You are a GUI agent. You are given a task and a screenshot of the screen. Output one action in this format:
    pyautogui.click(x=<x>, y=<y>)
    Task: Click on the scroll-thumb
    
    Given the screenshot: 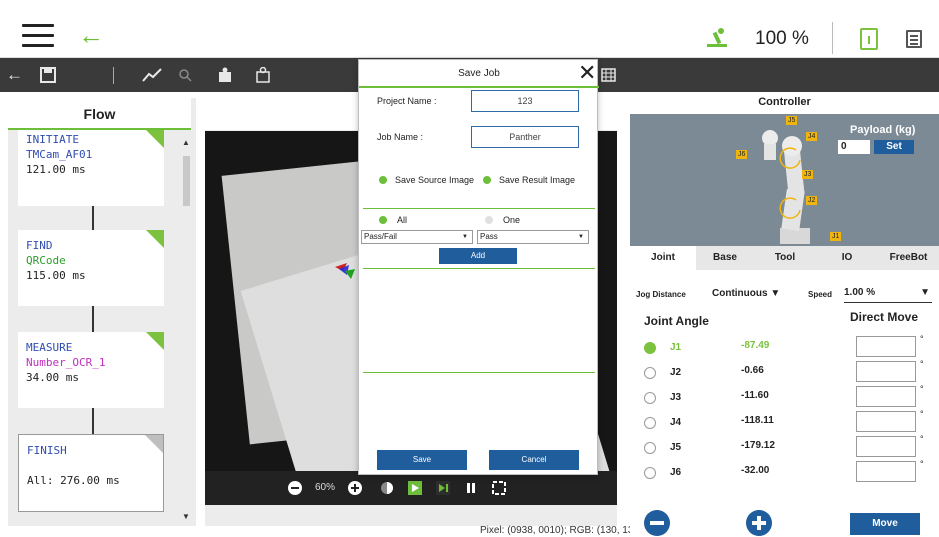 What is the action you would take?
    pyautogui.click(x=186, y=181)
    